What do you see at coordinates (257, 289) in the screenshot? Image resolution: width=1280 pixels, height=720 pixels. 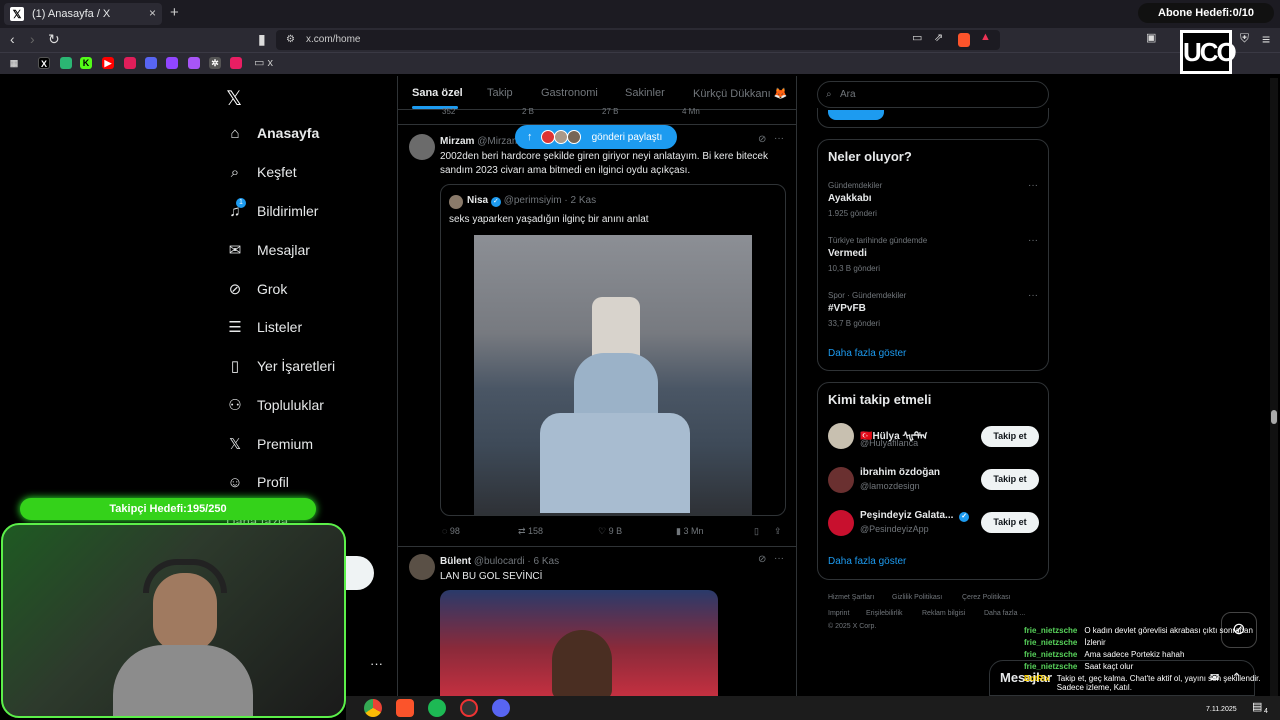 I see `nav-item-grok: ⊘ Grok` at bounding box center [257, 289].